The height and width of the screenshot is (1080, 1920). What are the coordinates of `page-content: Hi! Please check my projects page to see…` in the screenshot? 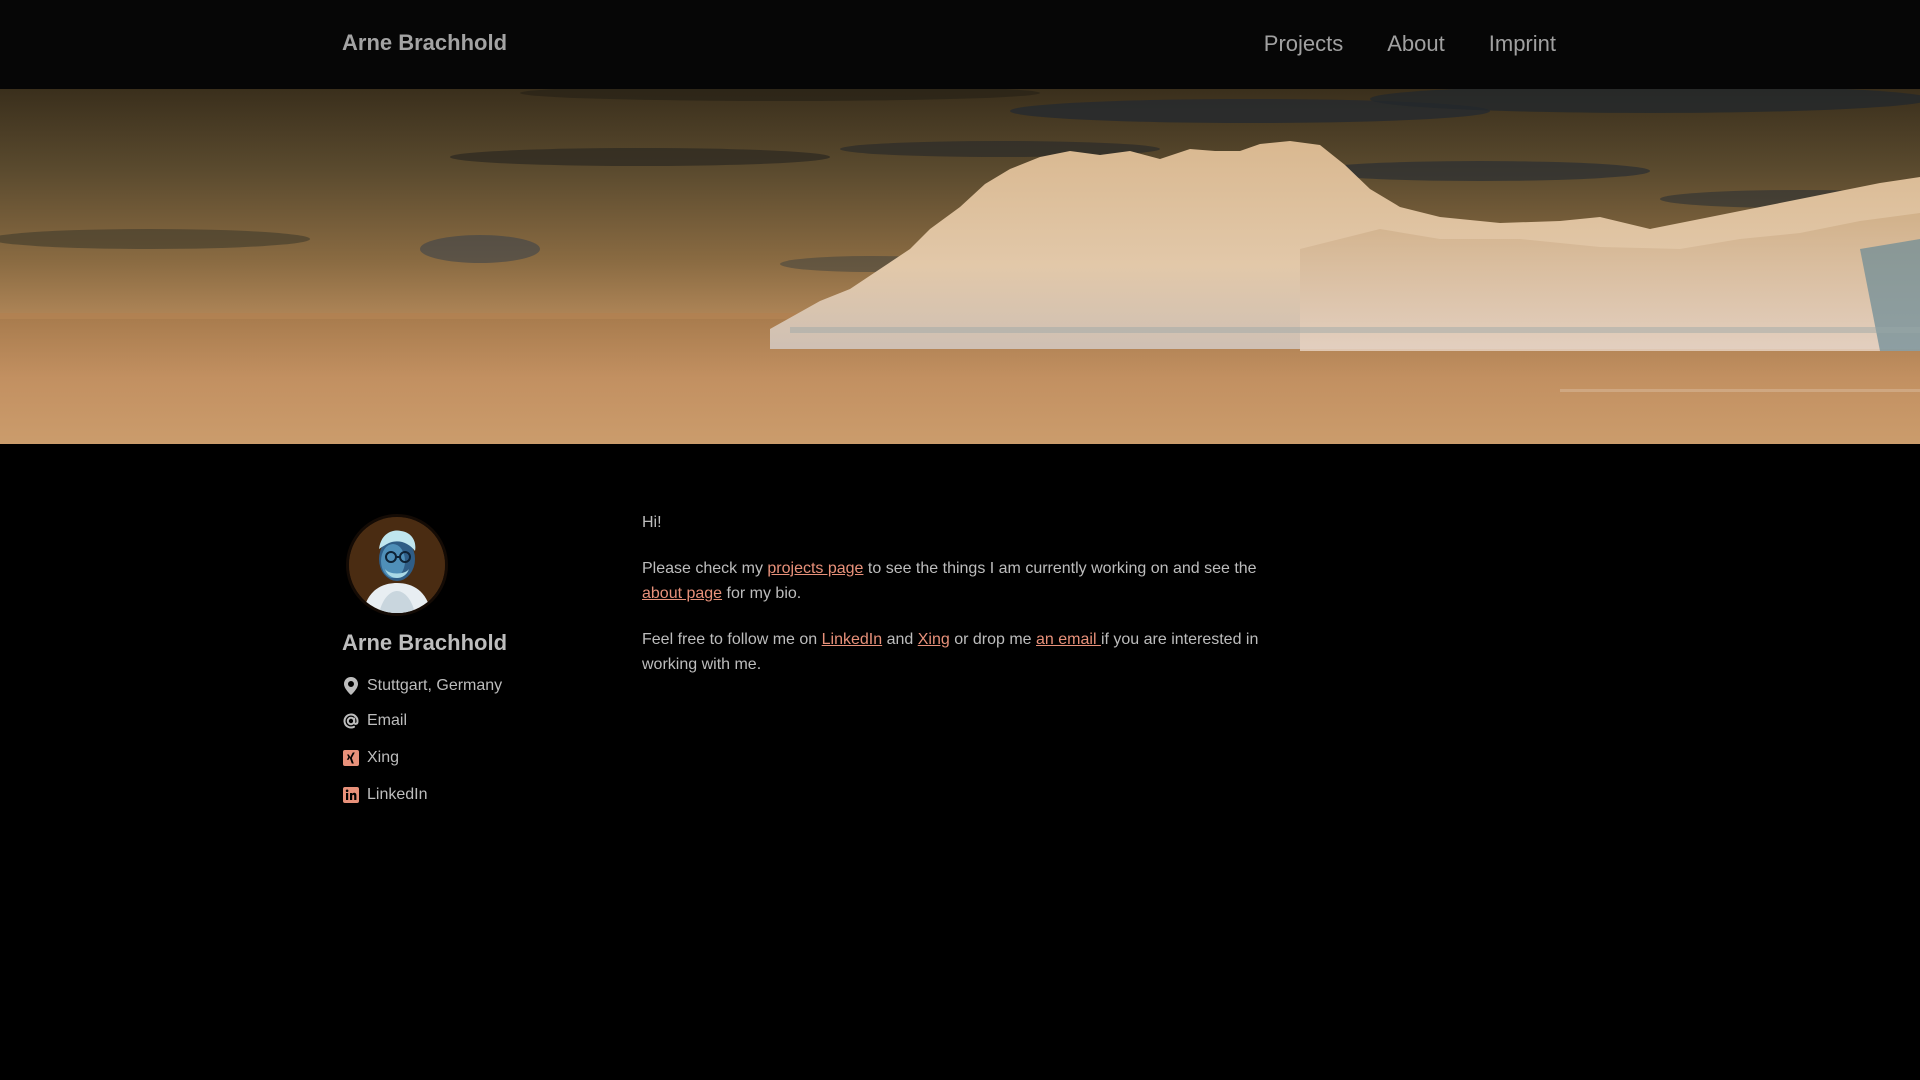 It's located at (967, 604).